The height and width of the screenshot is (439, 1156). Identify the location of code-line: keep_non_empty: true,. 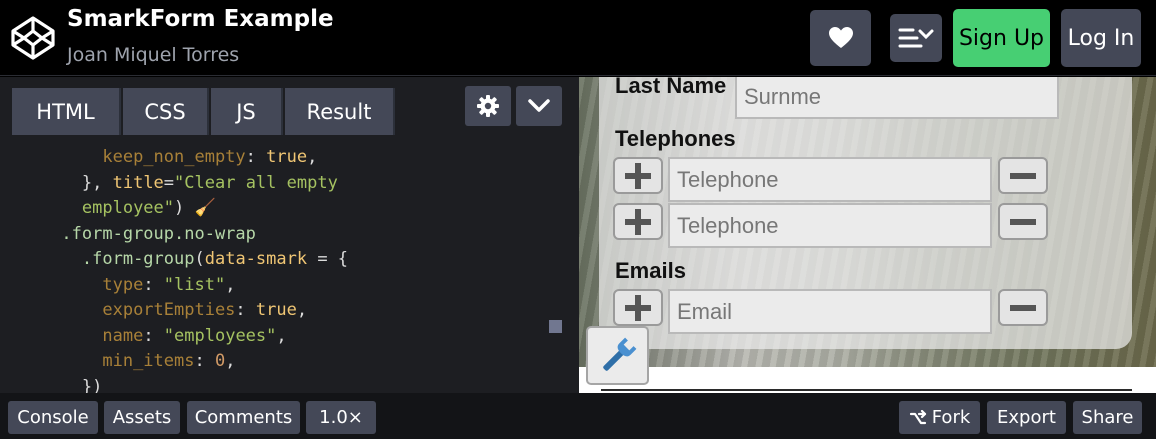
(210, 157).